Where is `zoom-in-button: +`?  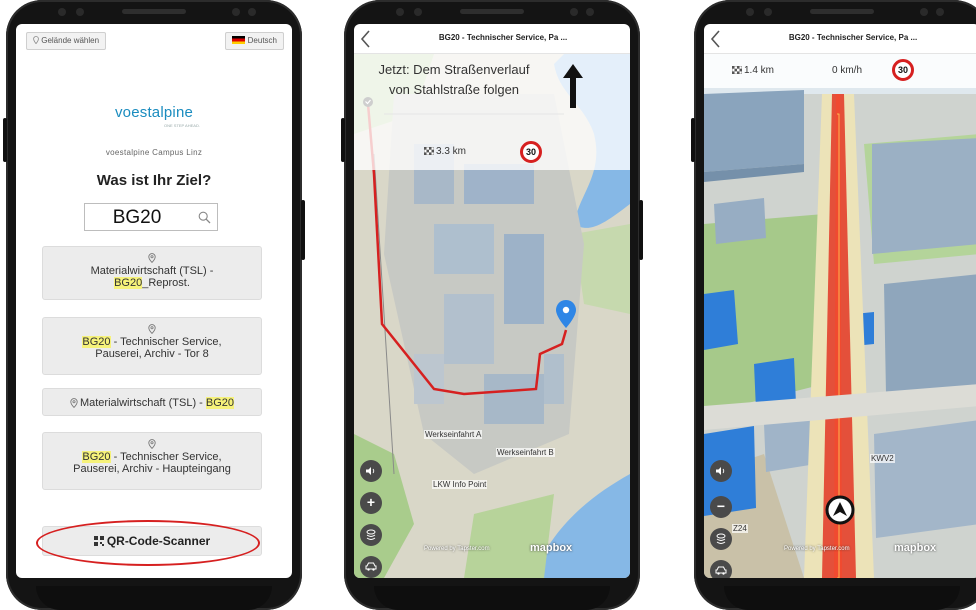
zoom-in-button: + is located at coordinates (371, 503).